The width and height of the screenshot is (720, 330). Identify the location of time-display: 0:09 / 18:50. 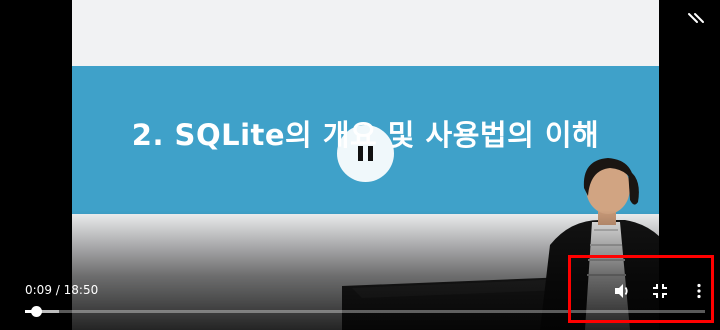
(61, 290).